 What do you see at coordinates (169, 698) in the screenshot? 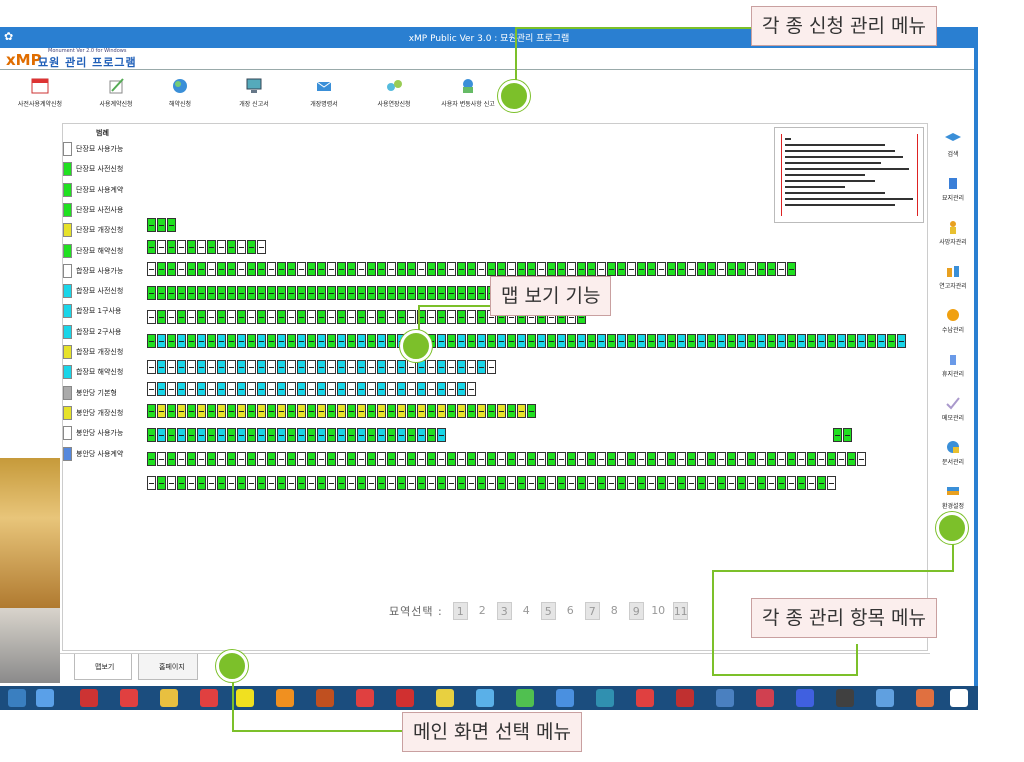
I see `folder-icon` at bounding box center [169, 698].